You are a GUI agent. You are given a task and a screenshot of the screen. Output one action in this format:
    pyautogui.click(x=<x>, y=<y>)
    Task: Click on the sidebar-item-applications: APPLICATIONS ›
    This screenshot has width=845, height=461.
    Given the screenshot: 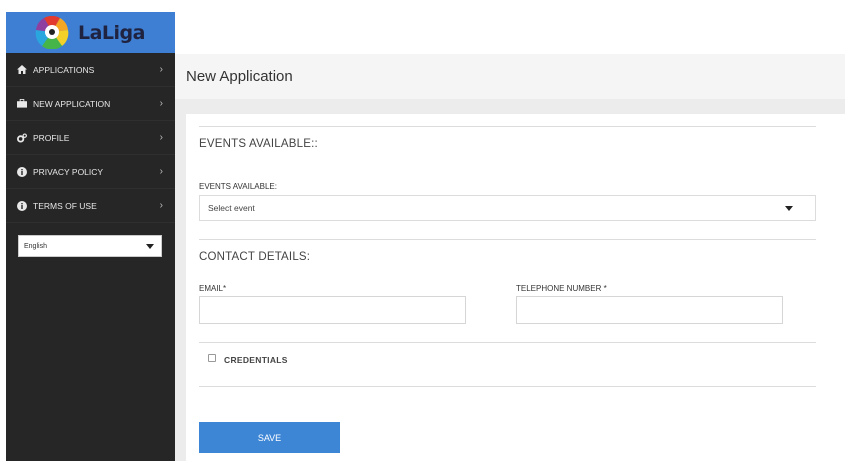 What is the action you would take?
    pyautogui.click(x=90, y=70)
    